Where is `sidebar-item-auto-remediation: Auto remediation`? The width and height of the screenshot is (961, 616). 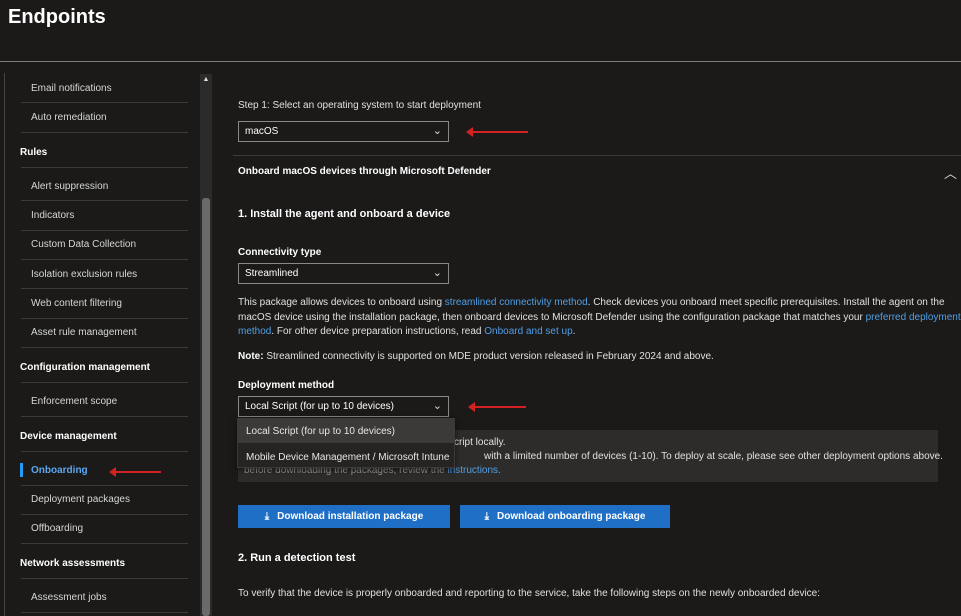 sidebar-item-auto-remediation: Auto remediation is located at coordinates (69, 117).